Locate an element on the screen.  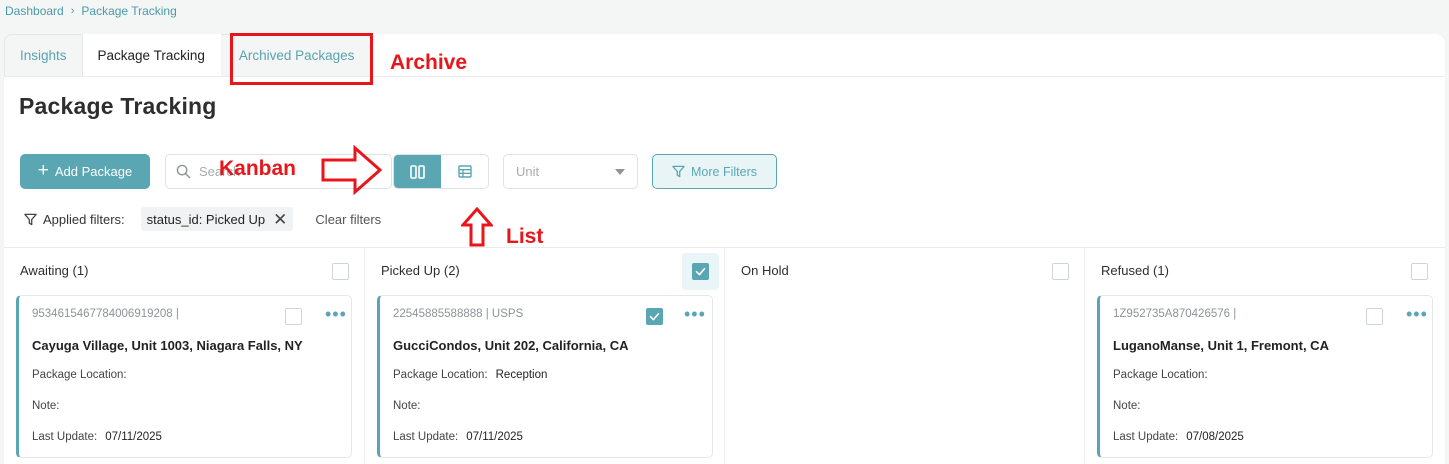
add-package-button: + Add Package is located at coordinates (85, 171).